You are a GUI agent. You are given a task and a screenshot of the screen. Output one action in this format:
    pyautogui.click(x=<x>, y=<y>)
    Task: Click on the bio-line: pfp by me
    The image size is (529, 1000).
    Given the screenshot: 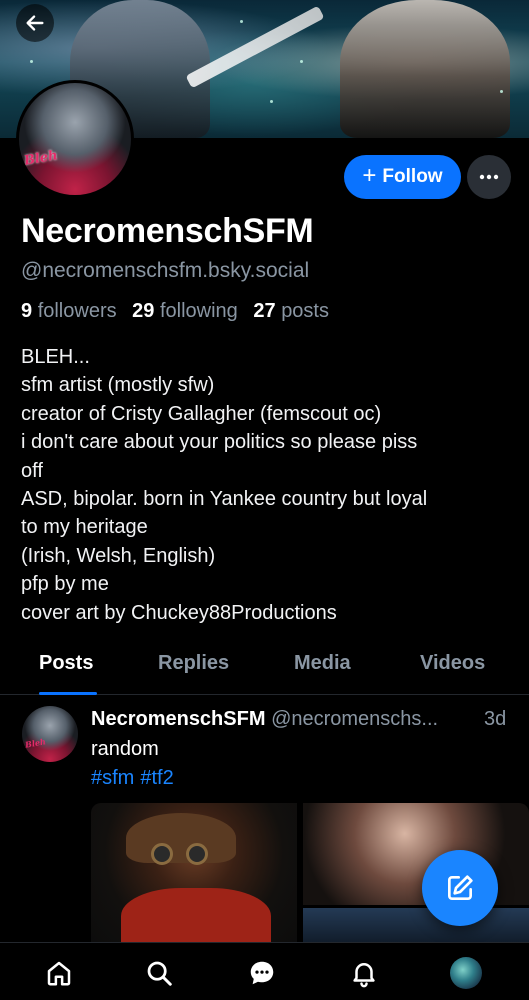 What is the action you would take?
    pyautogui.click(x=65, y=584)
    